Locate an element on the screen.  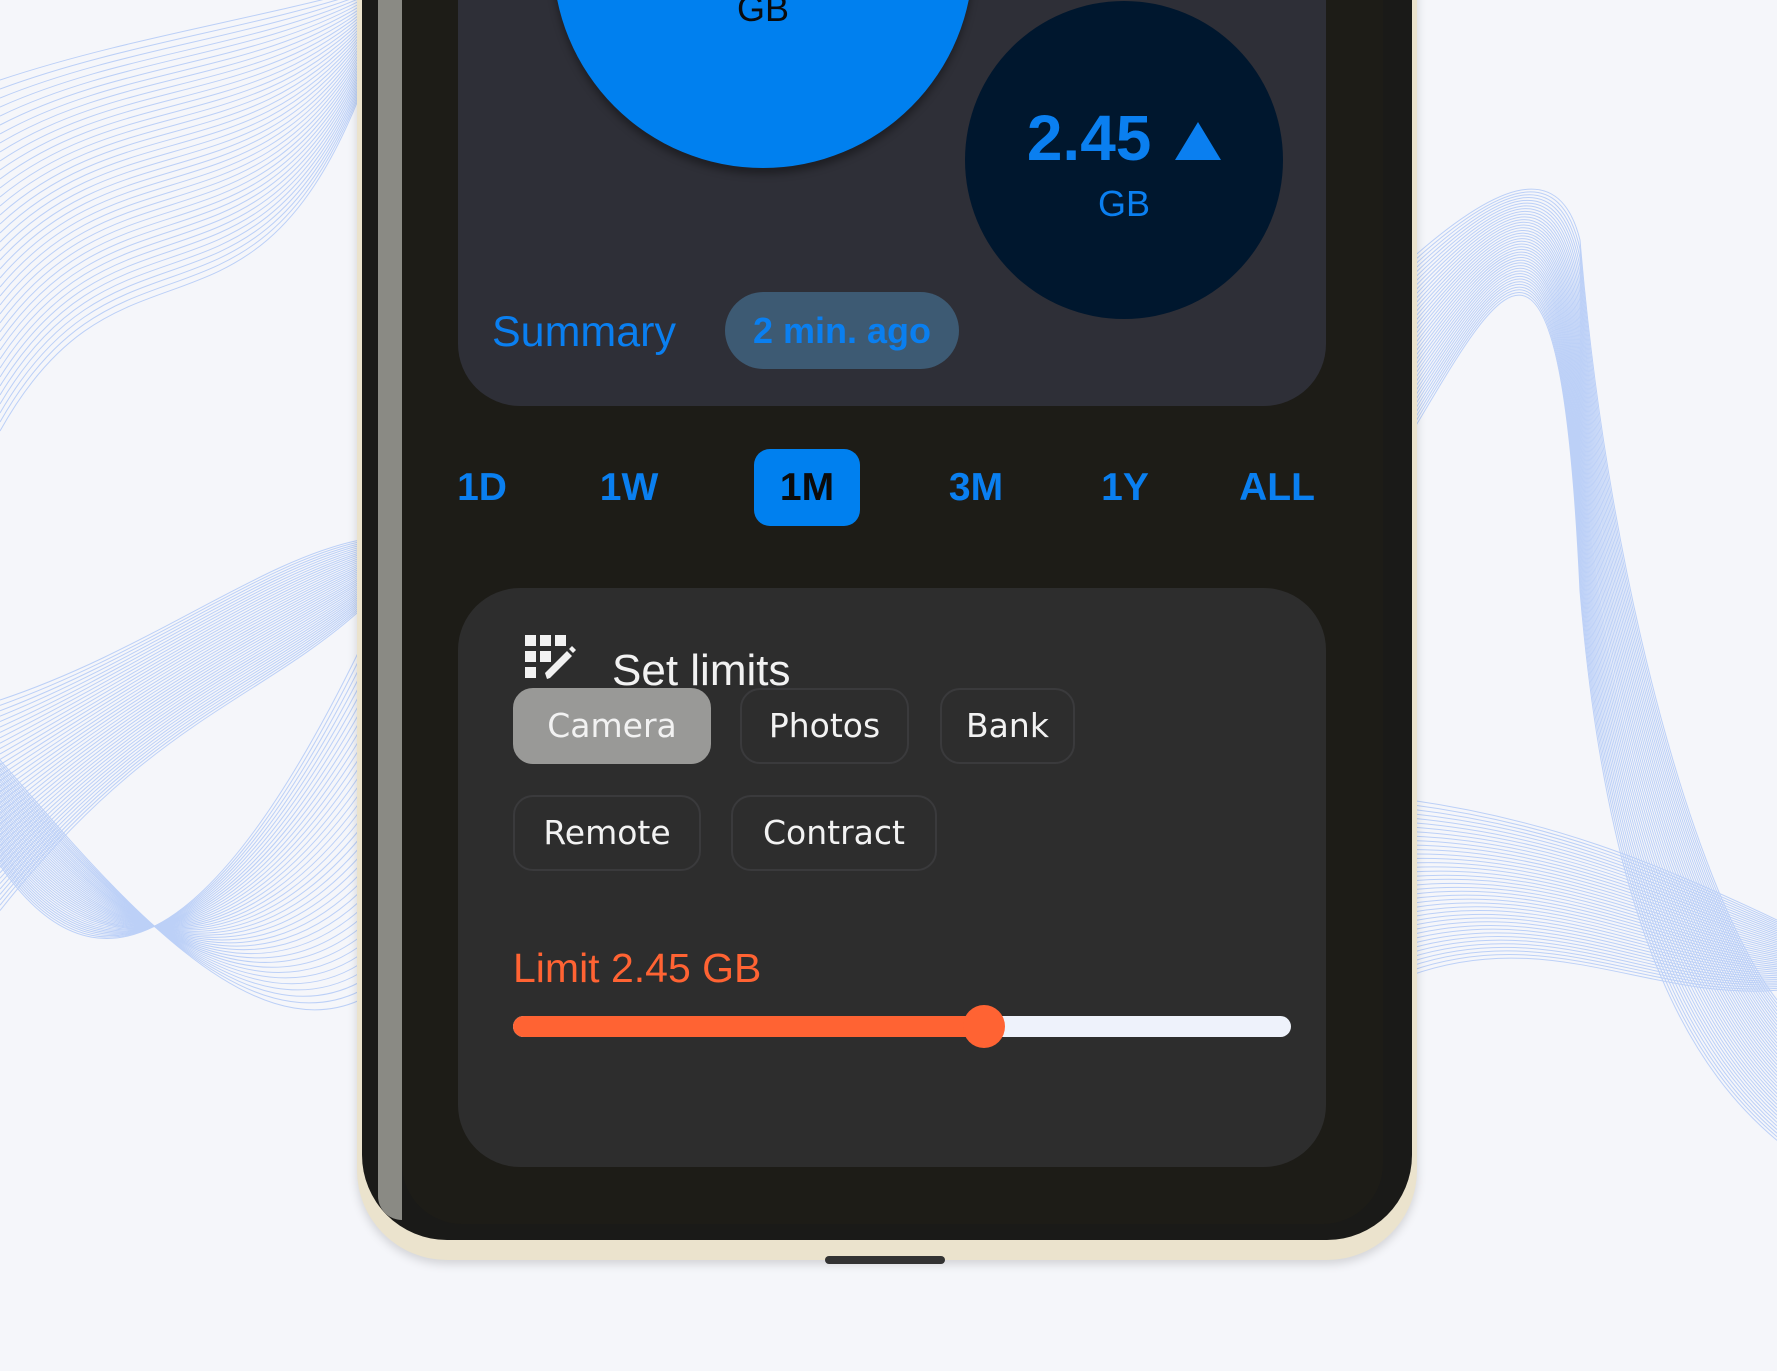
usage-circle: 2.45 GB is located at coordinates (1124, 160).